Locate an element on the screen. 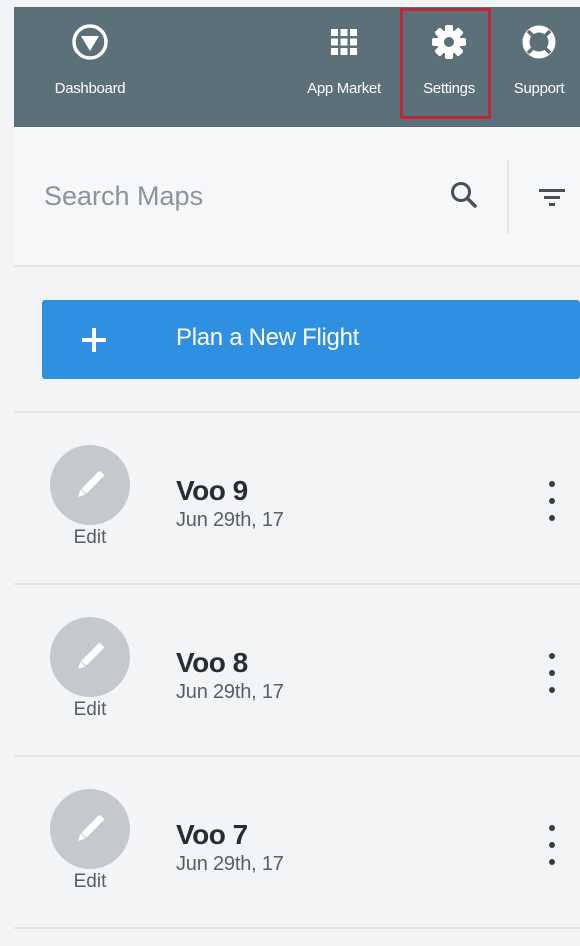  filter-button is located at coordinates (552, 197).